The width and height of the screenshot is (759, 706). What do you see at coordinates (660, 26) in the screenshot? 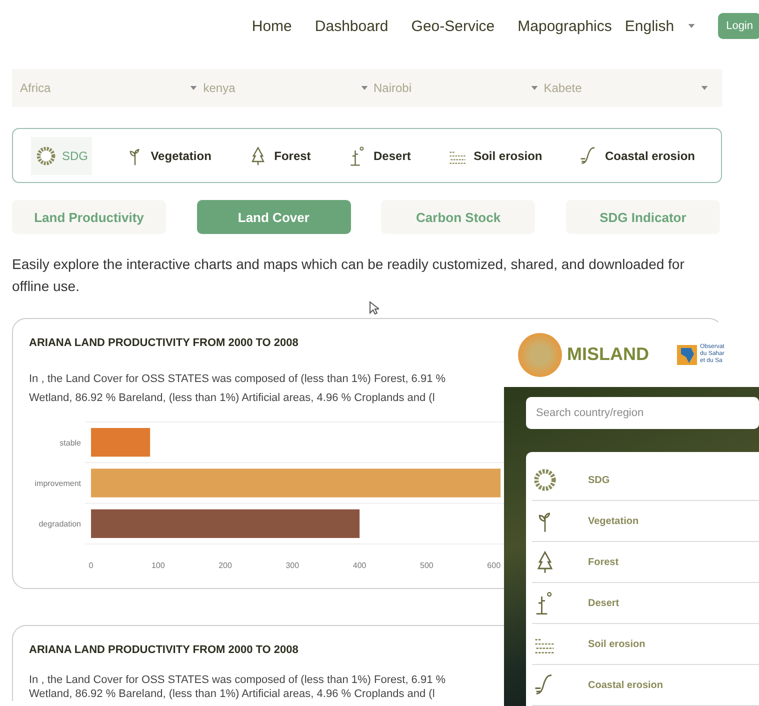
I see `language-select: English` at bounding box center [660, 26].